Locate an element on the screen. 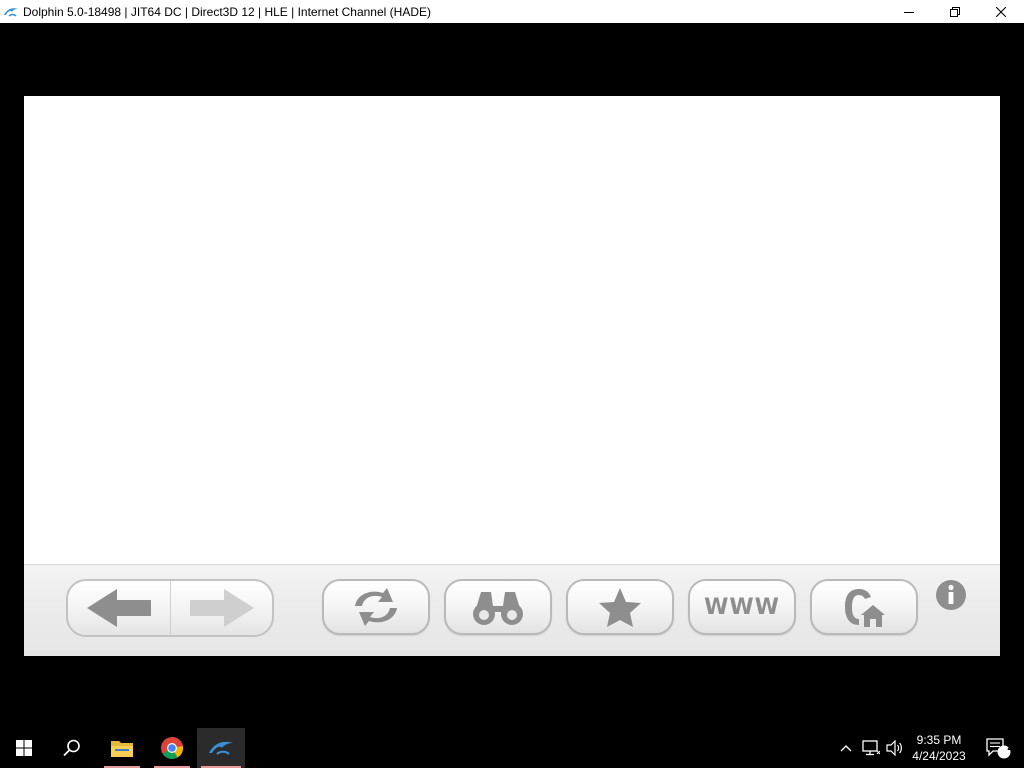 This screenshot has width=1024, height=768. search-button is located at coordinates (498, 607).